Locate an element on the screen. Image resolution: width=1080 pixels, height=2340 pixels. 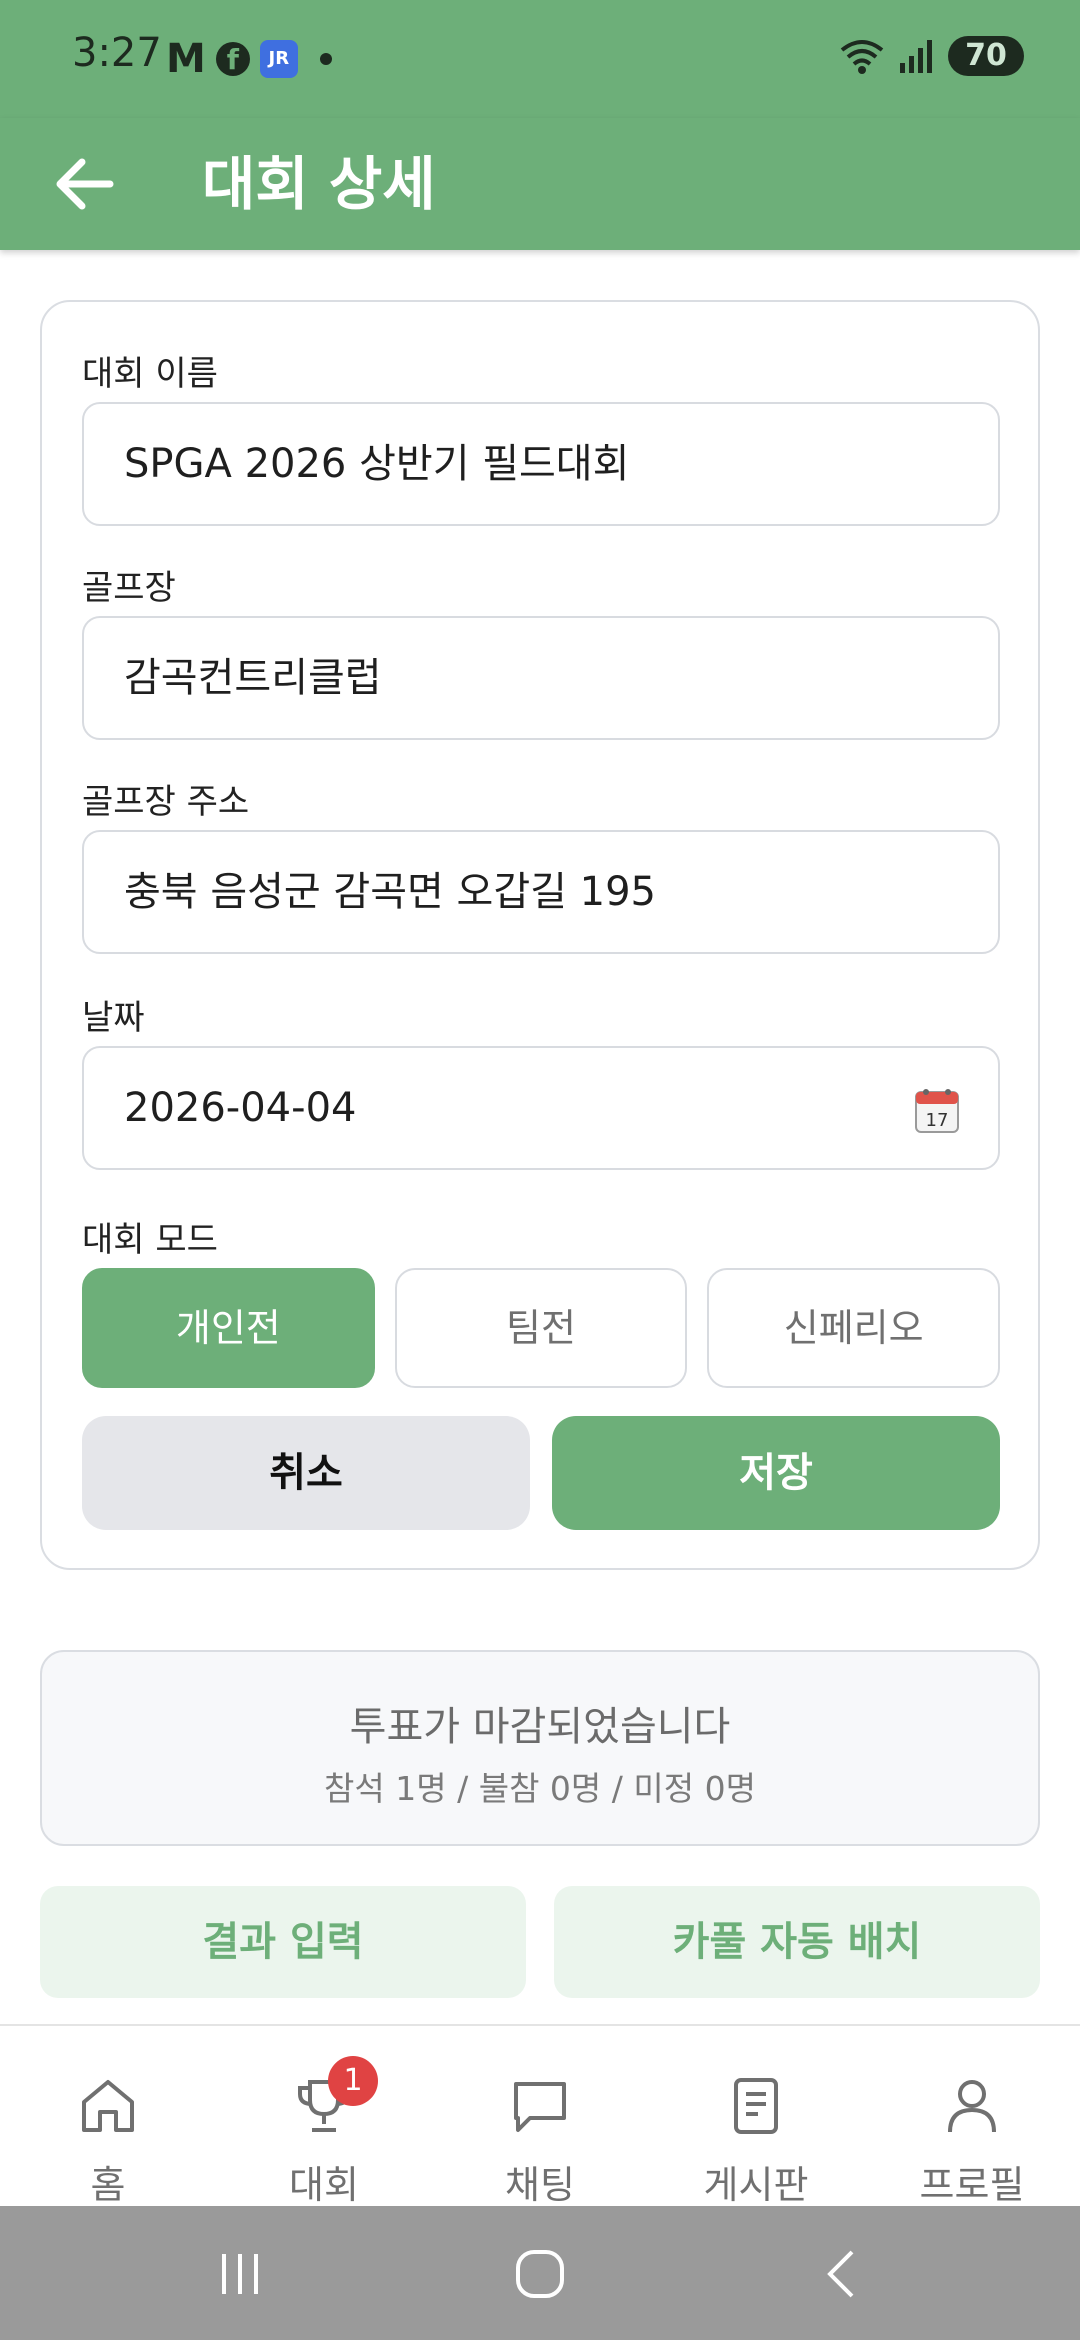
calendar-icon: 17 is located at coordinates (937, 1111).